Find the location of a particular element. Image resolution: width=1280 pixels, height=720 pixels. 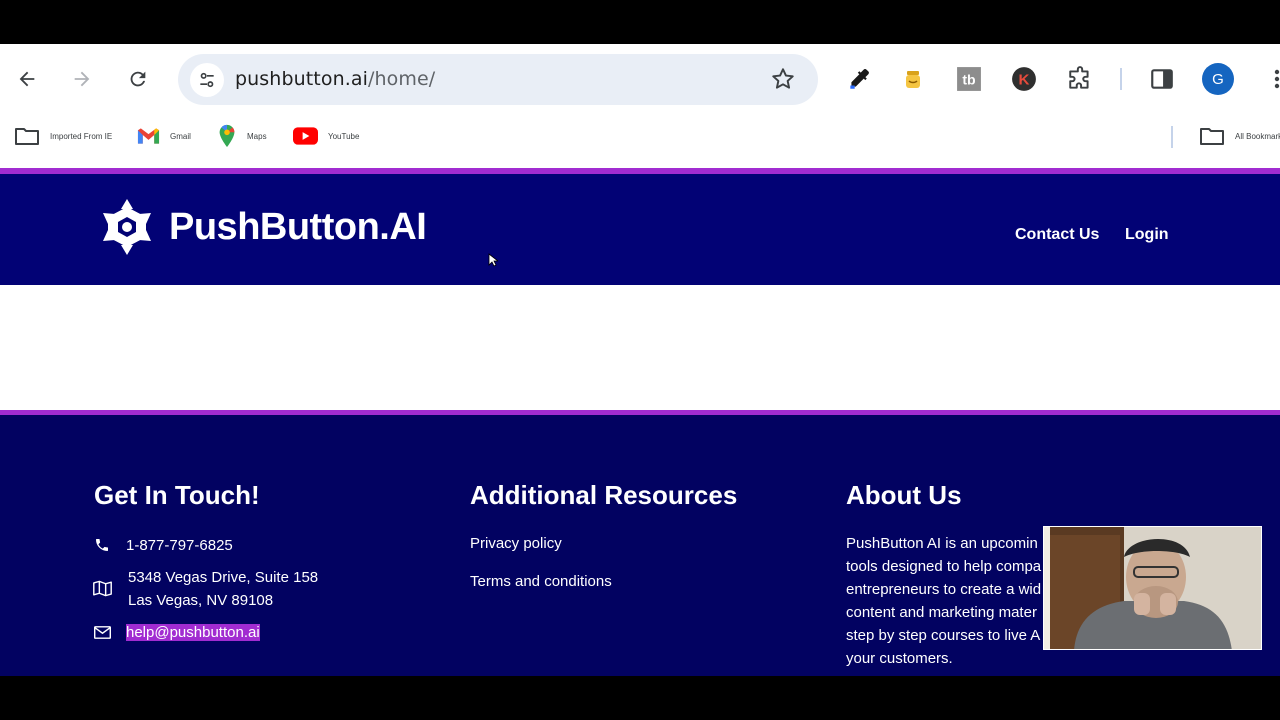

puzzle-icon is located at coordinates (1079, 77).